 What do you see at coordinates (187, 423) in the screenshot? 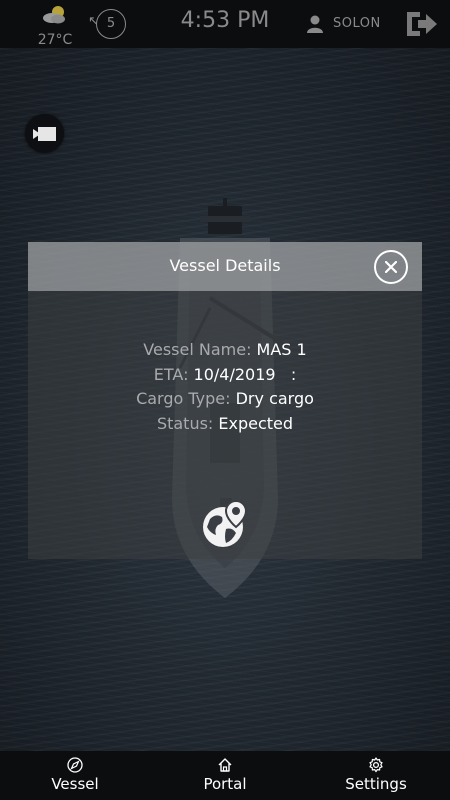
I see `status-label: Status:` at bounding box center [187, 423].